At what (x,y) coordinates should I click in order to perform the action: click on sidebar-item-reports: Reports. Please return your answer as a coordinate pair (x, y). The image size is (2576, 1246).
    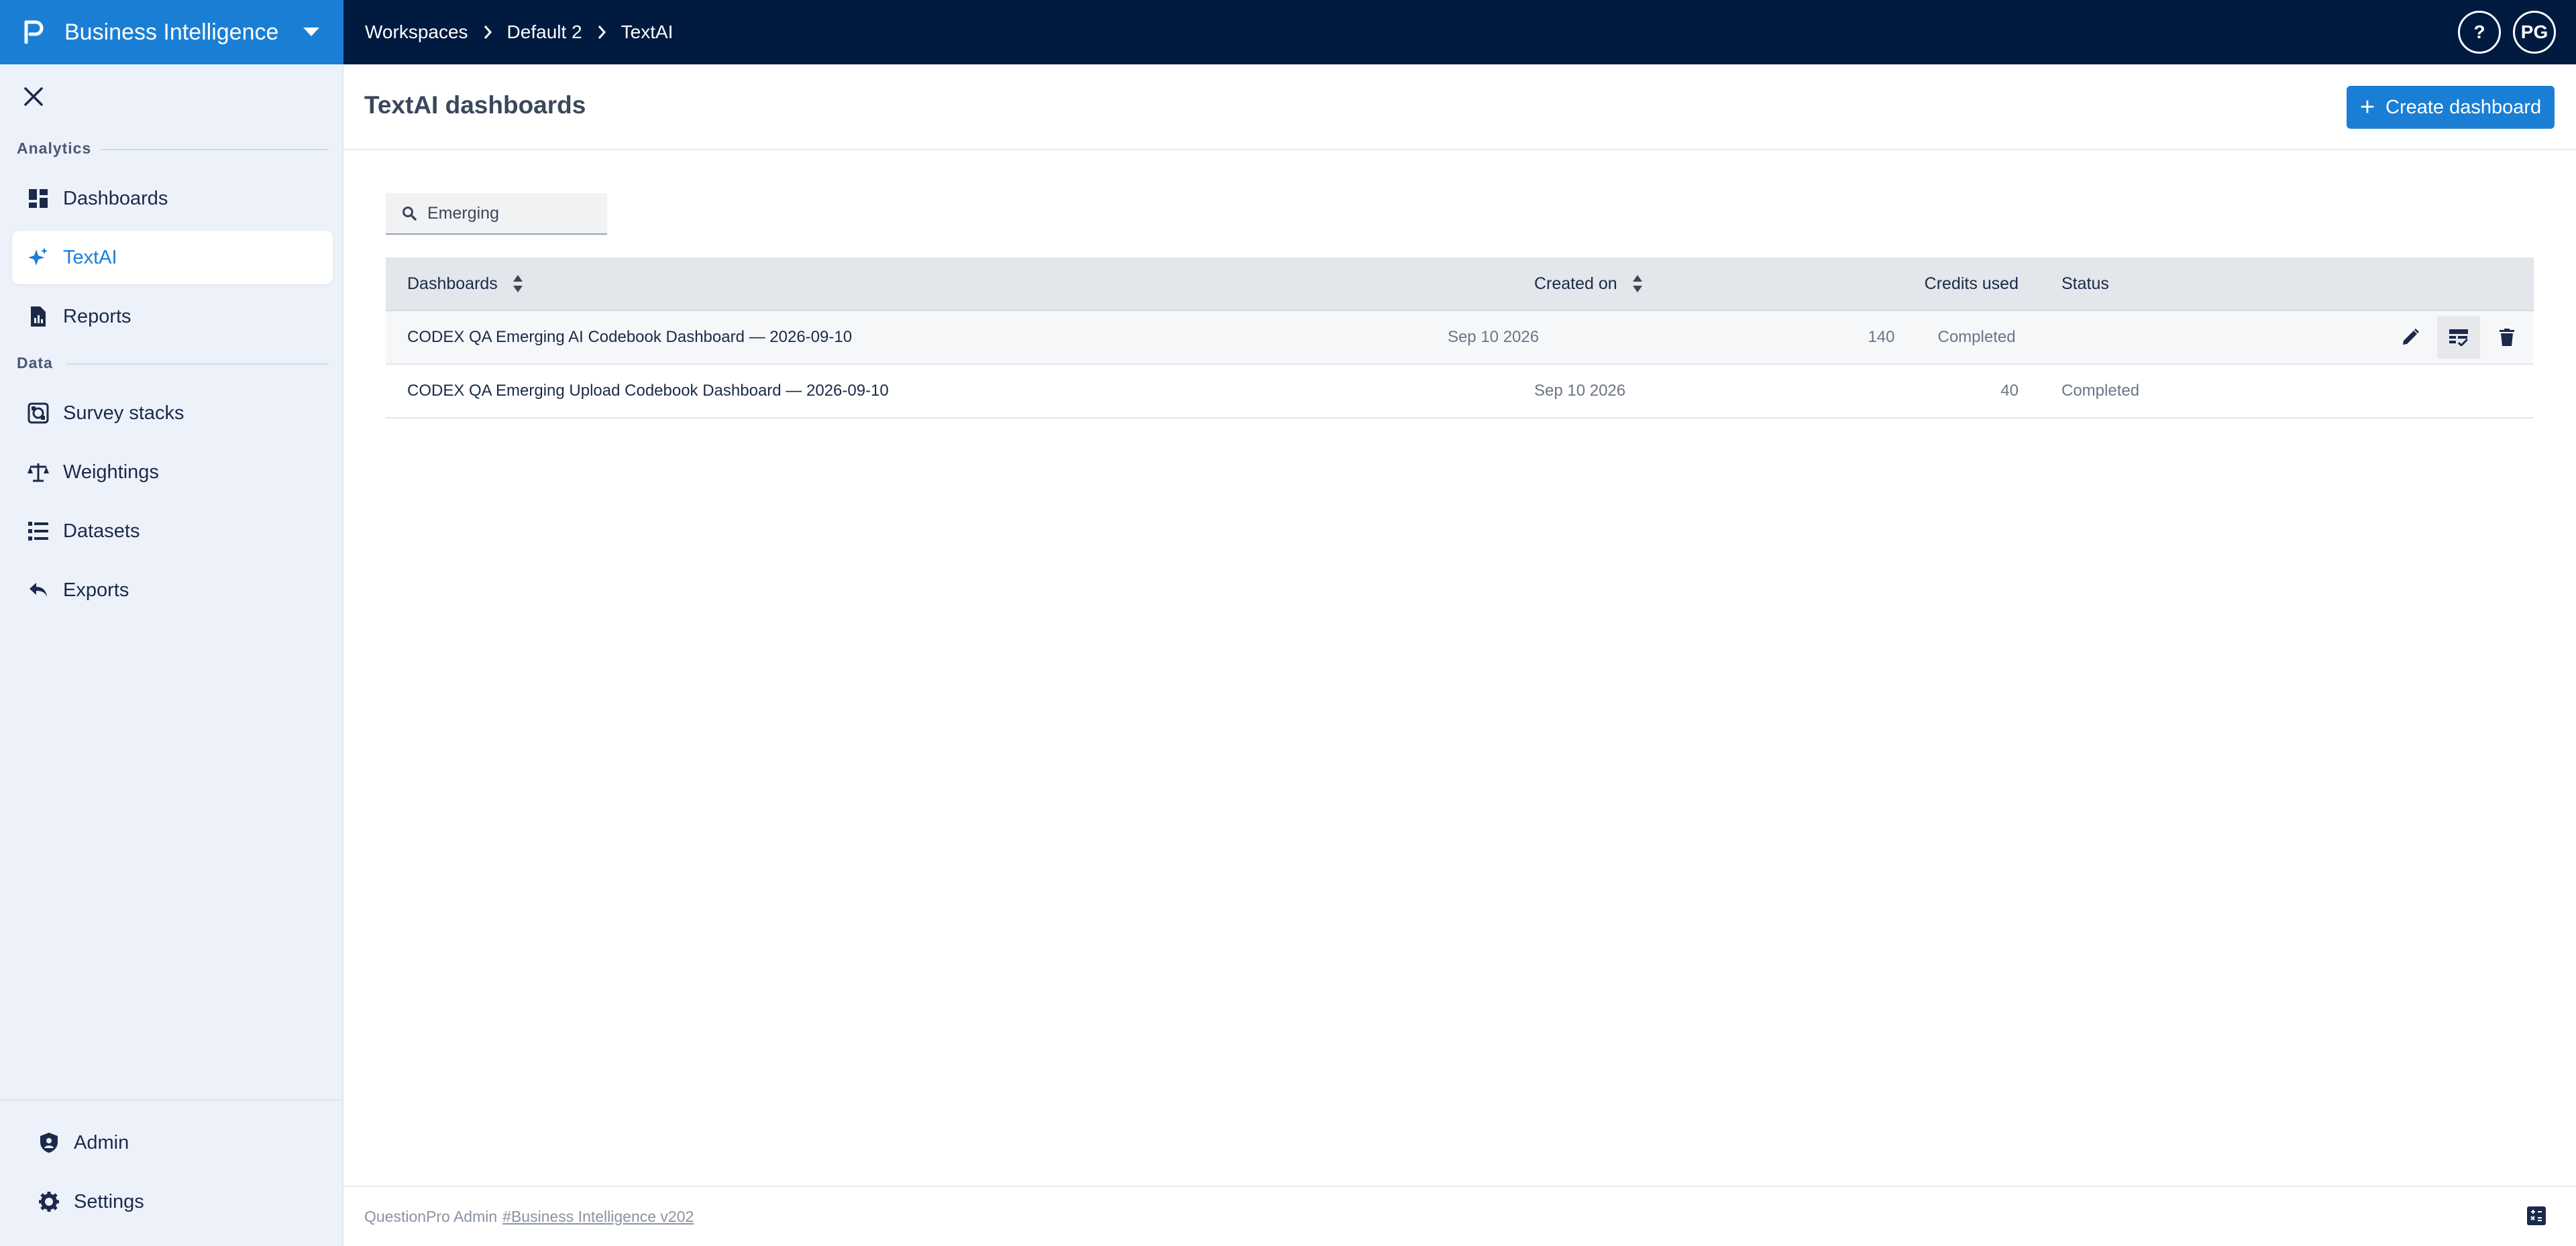
    Looking at the image, I should click on (172, 316).